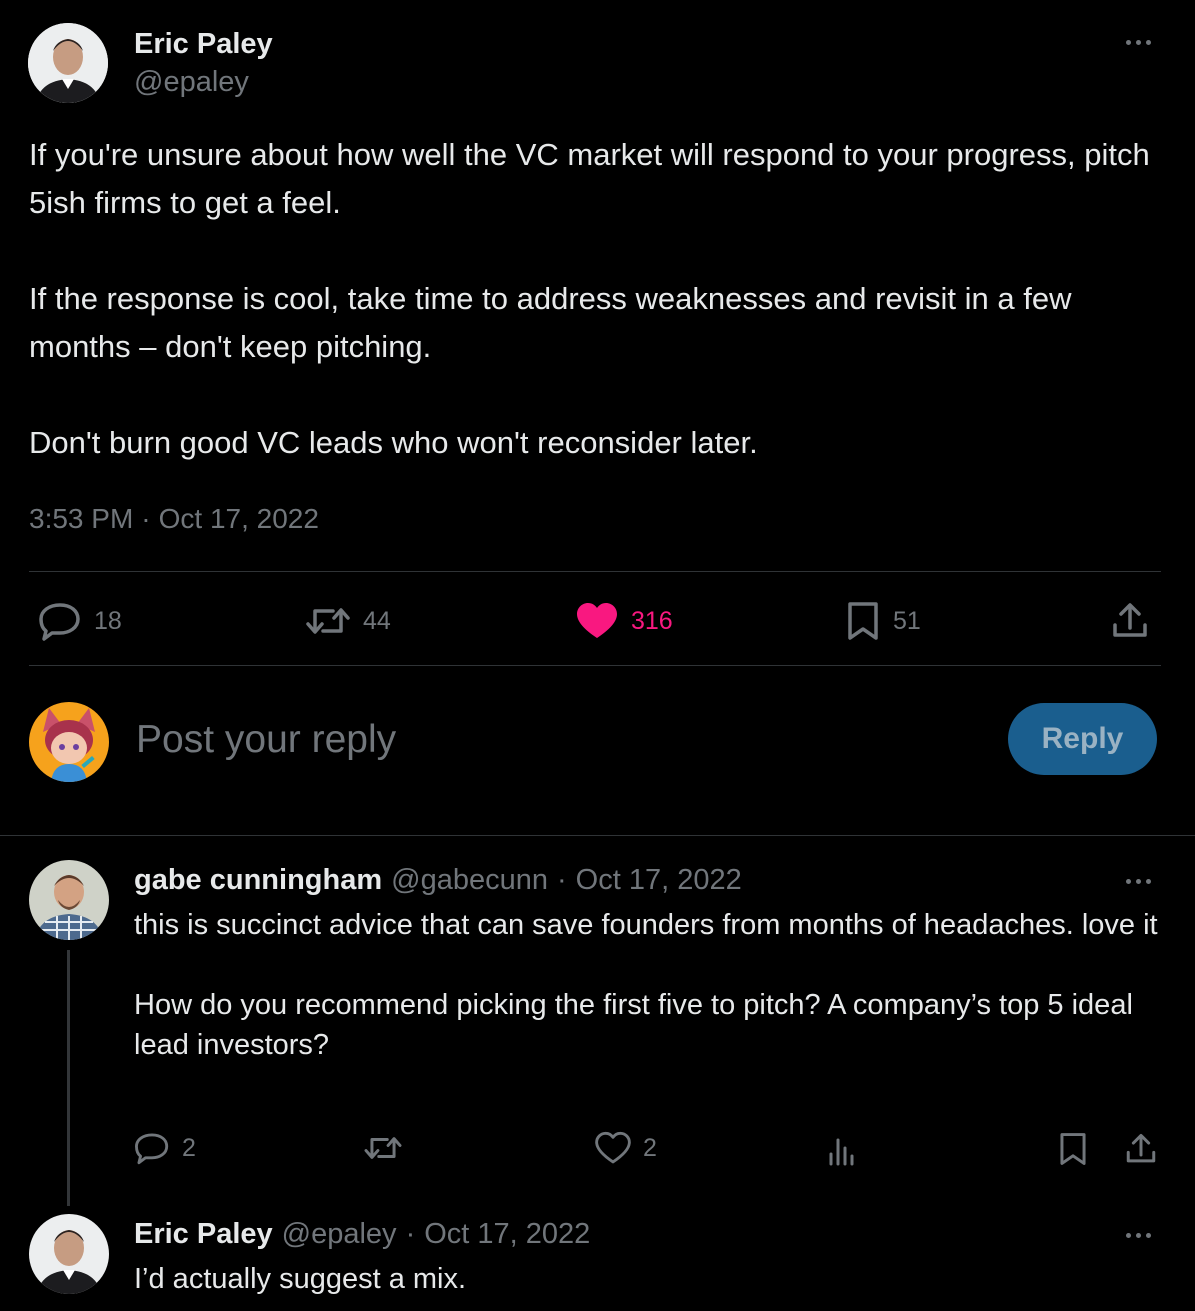  I want to click on section-divider, so click(597, 835).